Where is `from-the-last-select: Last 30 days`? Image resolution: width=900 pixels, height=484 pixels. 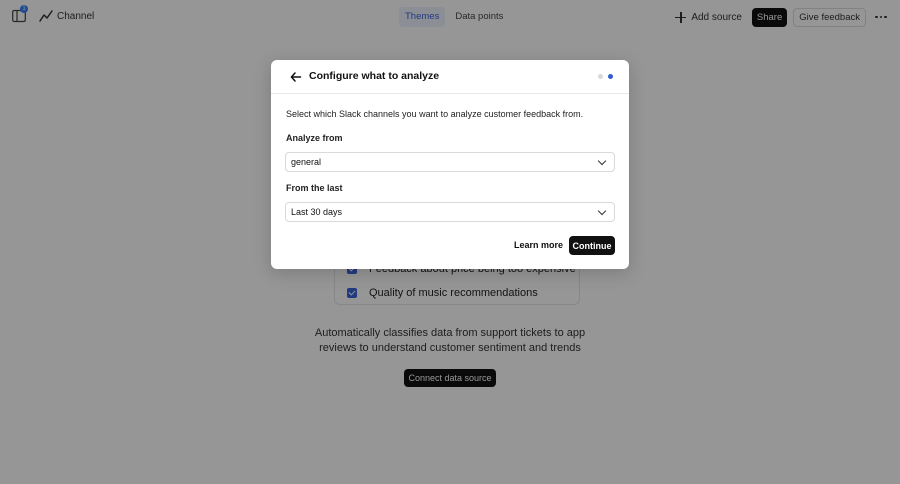
from-the-last-select: Last 30 days is located at coordinates (450, 212).